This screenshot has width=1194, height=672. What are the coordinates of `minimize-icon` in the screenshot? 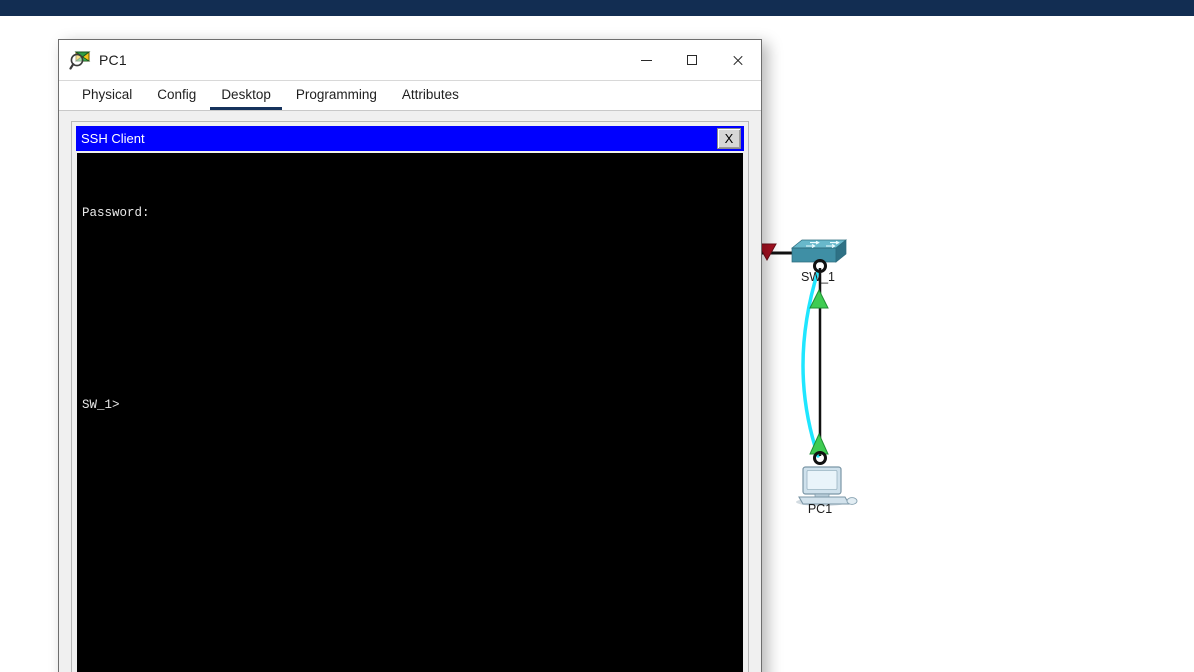 It's located at (646, 60).